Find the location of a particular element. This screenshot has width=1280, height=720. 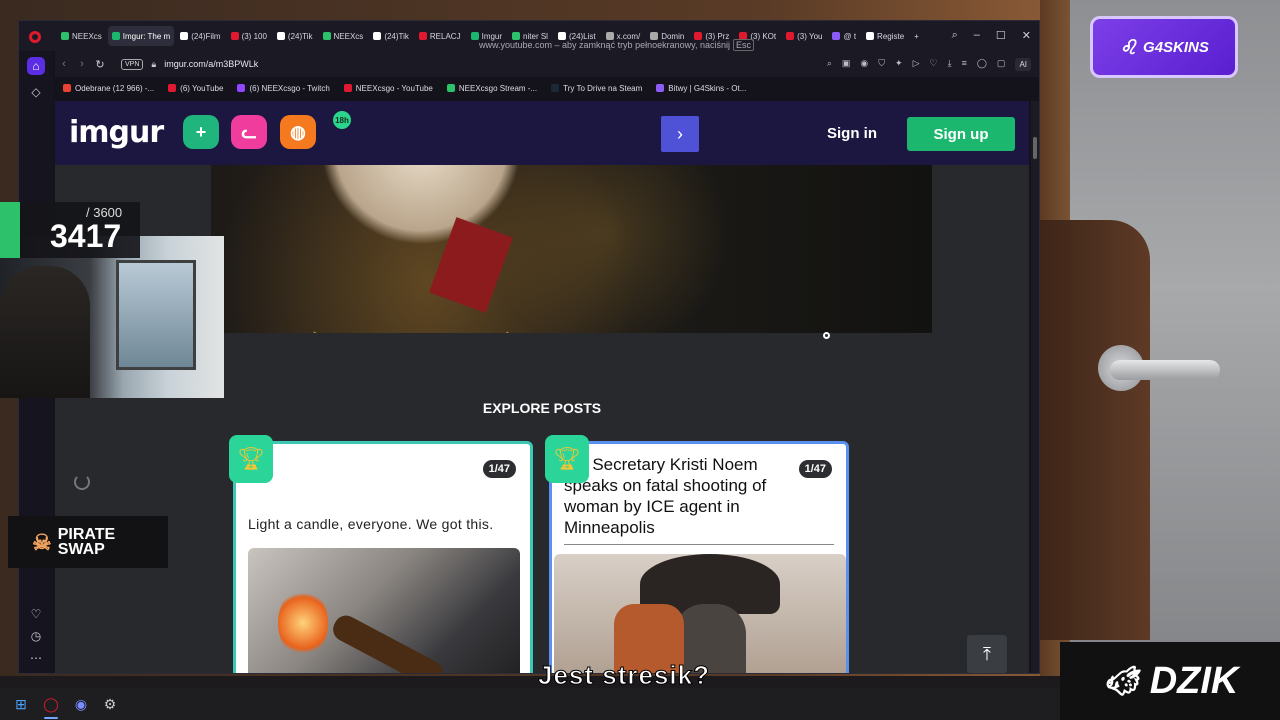

bookmark-item: Try To Drive na Steam is located at coordinates (596, 88).